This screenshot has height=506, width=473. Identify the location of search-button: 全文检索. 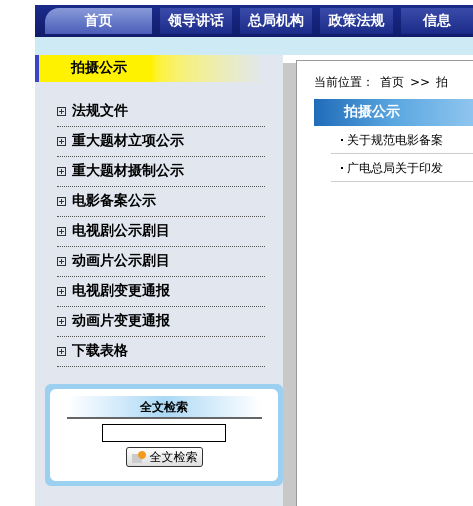
(164, 457).